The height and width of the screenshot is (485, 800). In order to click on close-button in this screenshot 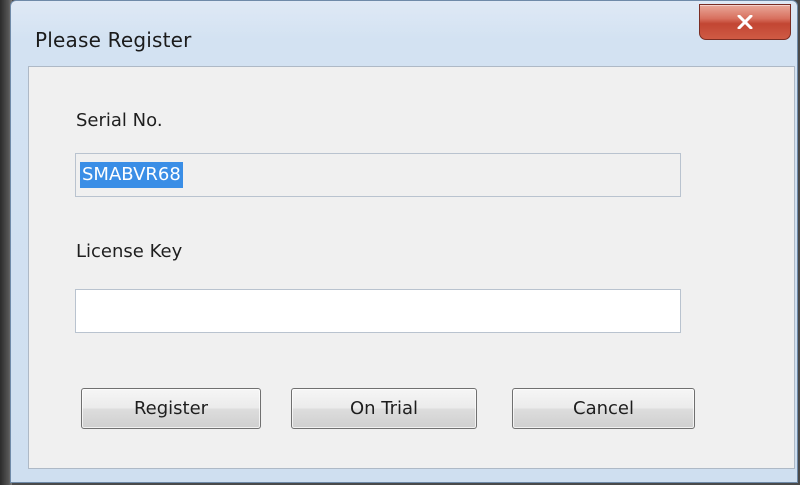, I will do `click(745, 22)`.